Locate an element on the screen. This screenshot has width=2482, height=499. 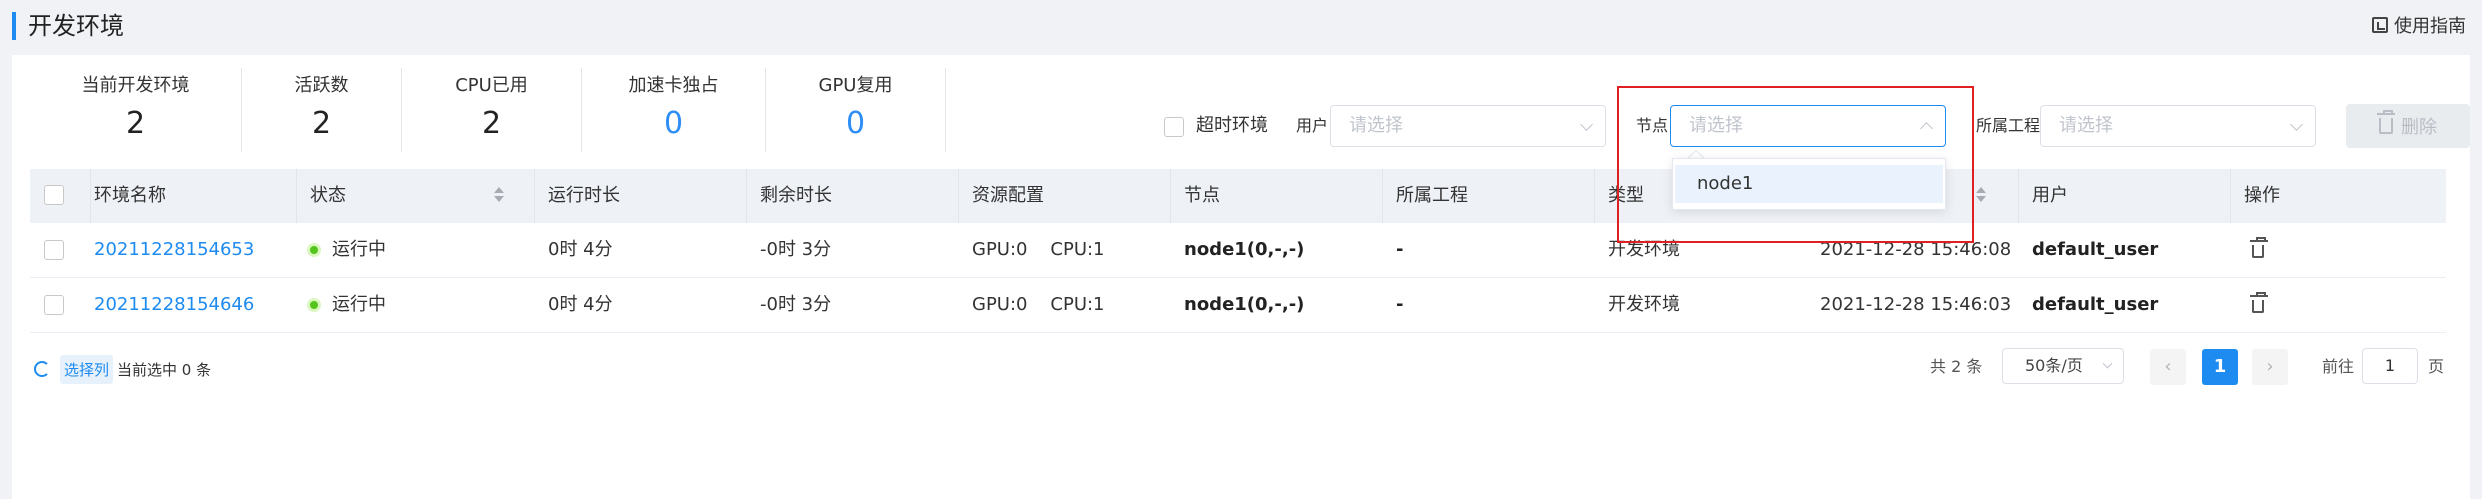
env-name-link: 20211228154653 is located at coordinates (174, 250).